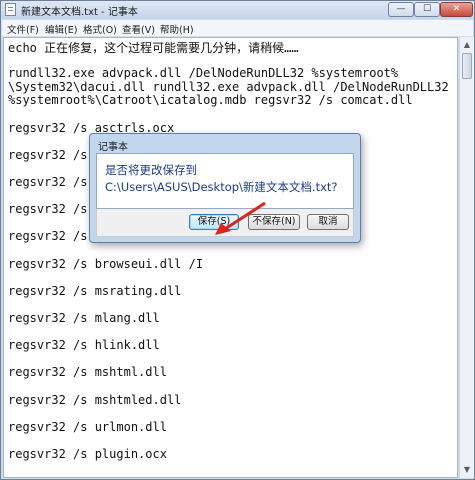 This screenshot has height=480, width=475. Describe the element at coordinates (237, 28) in the screenshot. I see `menu-bar: 文件(F) 编辑(E) 格式(O) 查看(V) 帮助(H)` at that location.